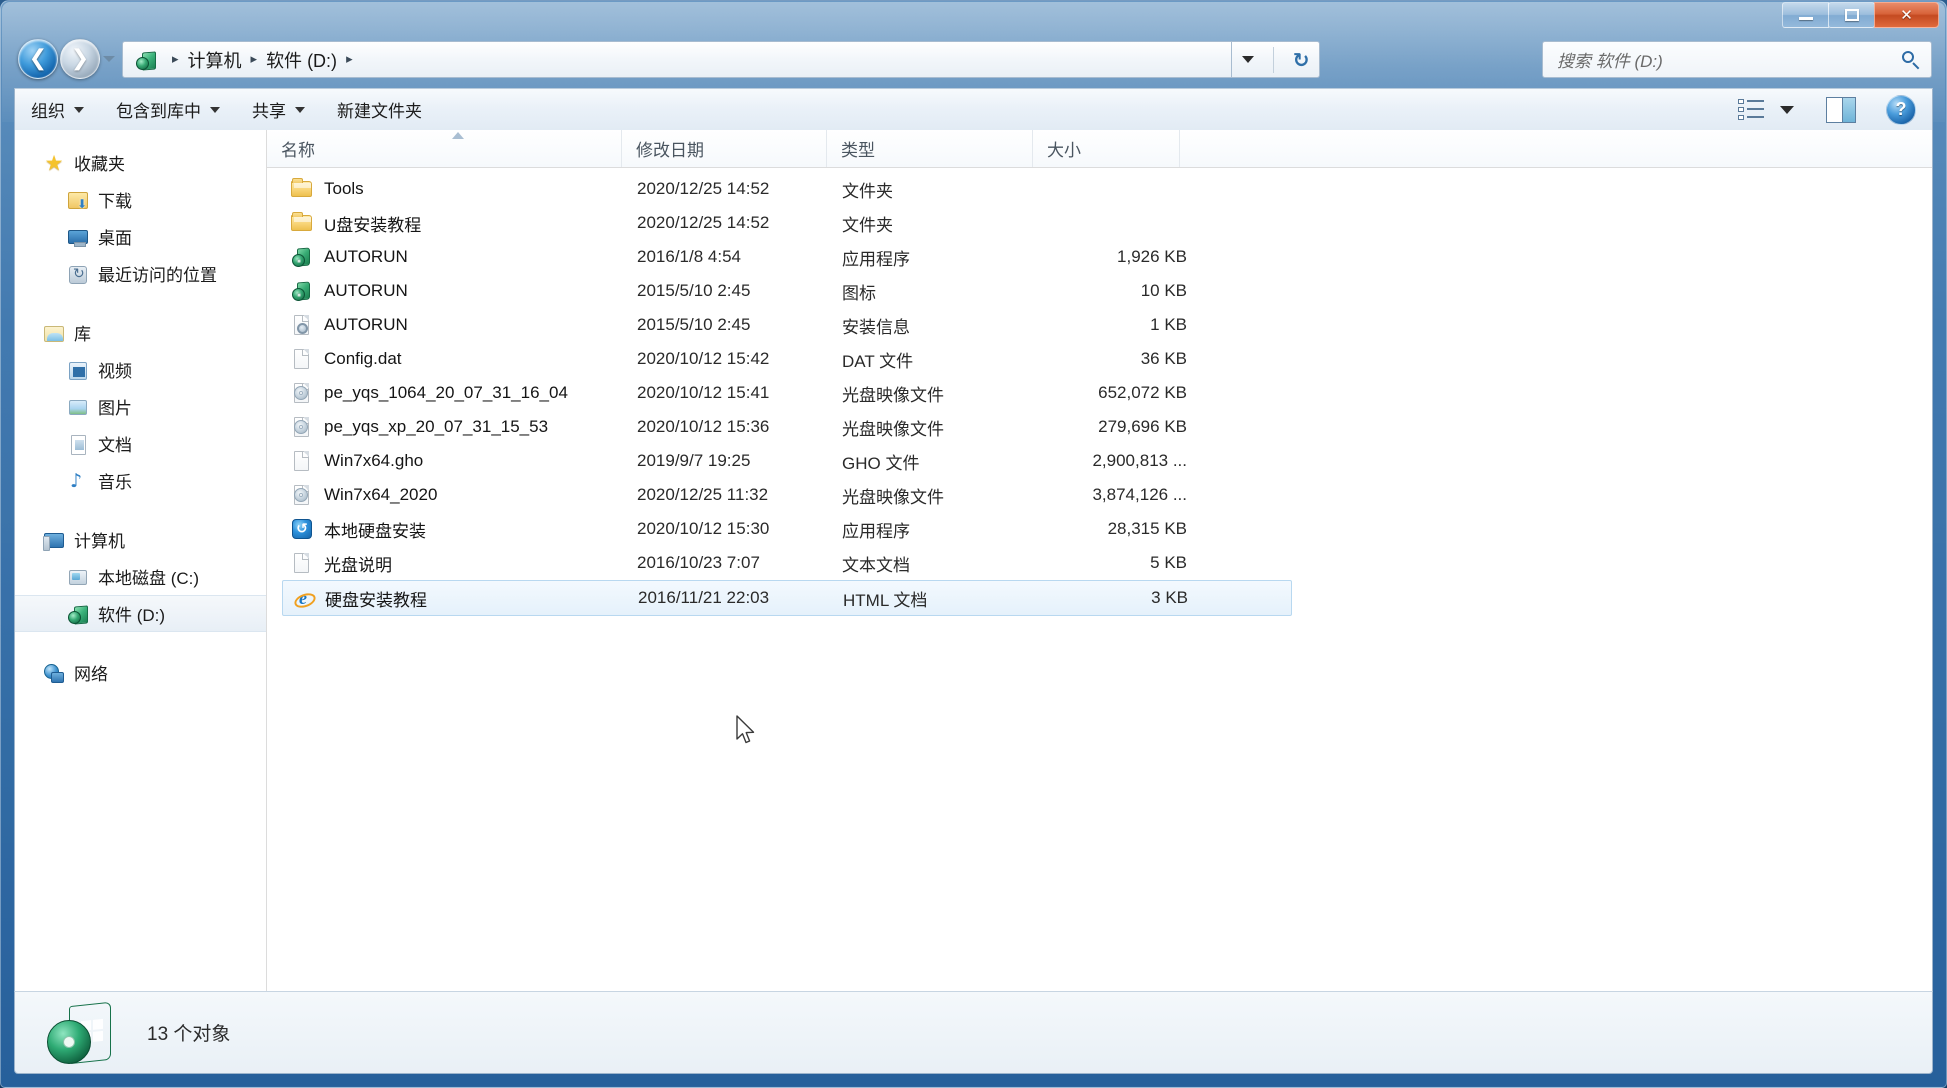  What do you see at coordinates (1106, 148) in the screenshot?
I see `column-header-size: 大小` at bounding box center [1106, 148].